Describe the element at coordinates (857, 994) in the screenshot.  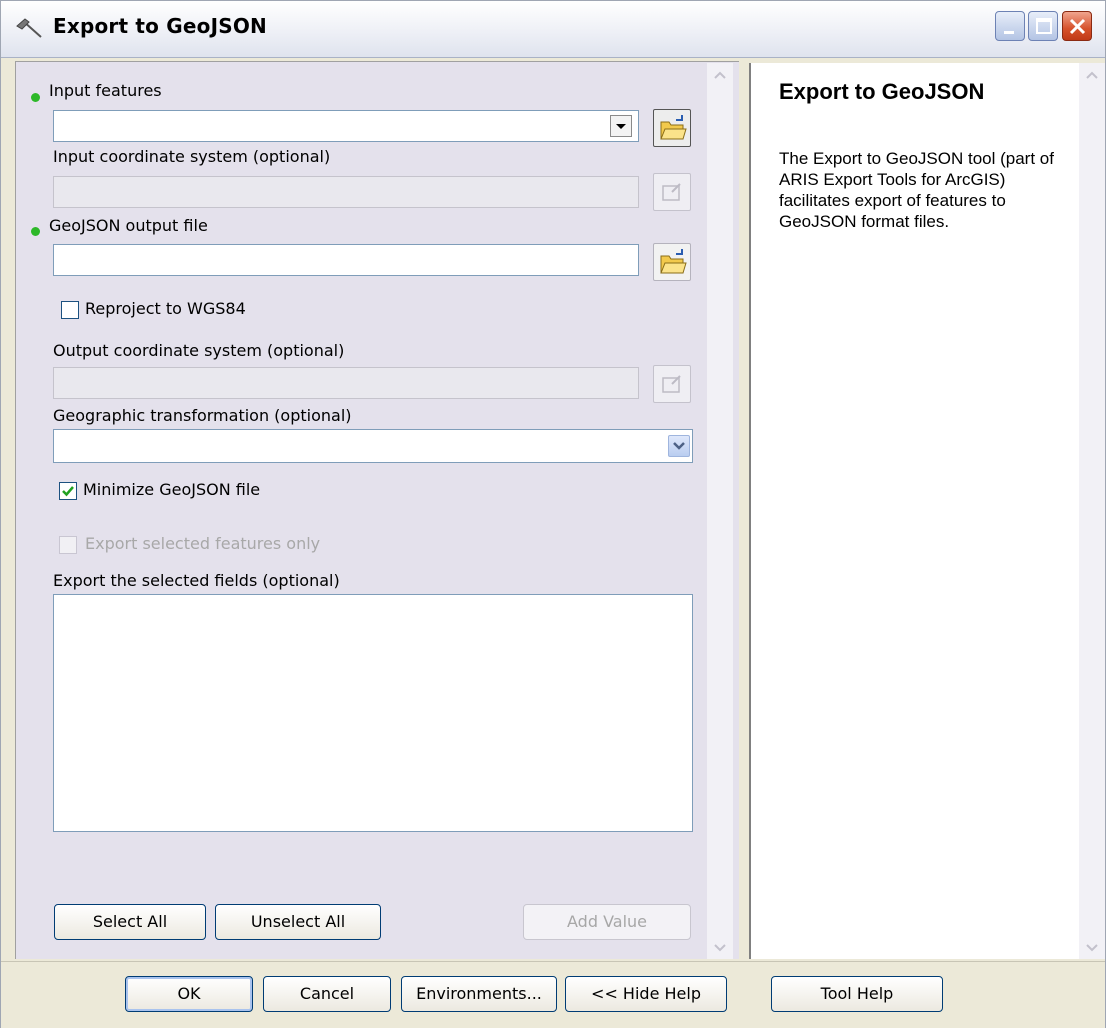
I see `tool-help-button: Tool Help` at that location.